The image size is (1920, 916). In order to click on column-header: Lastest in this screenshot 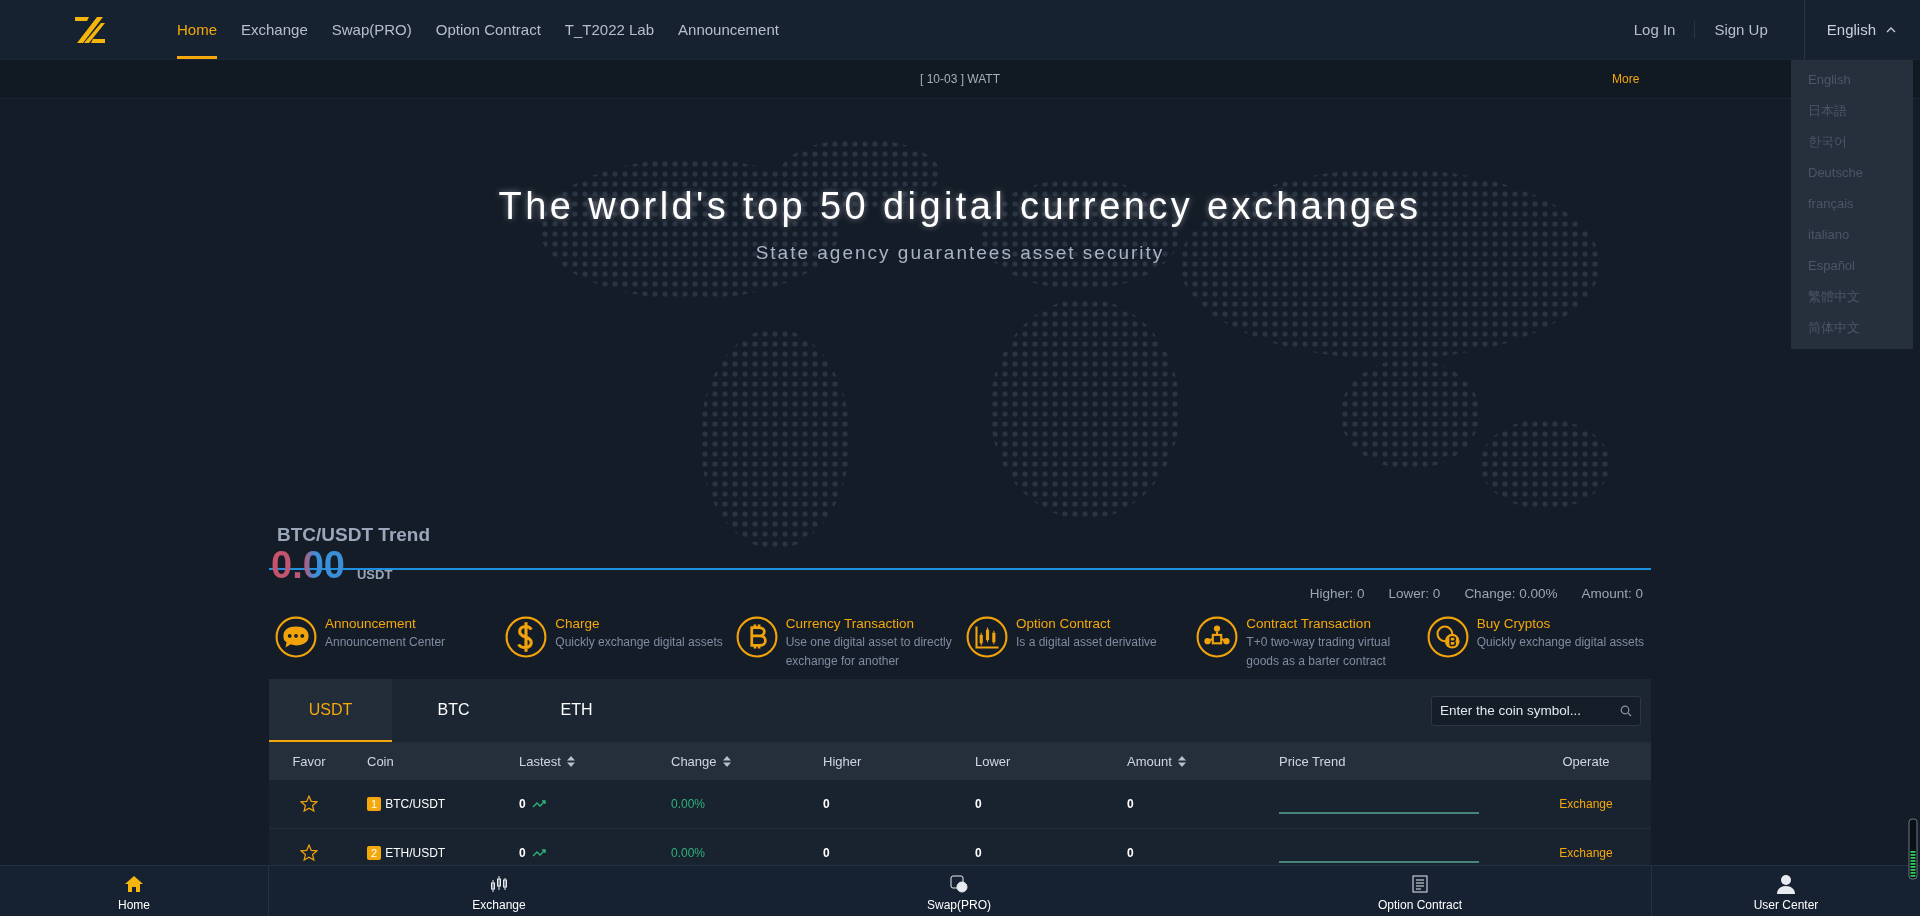, I will do `click(540, 761)`.